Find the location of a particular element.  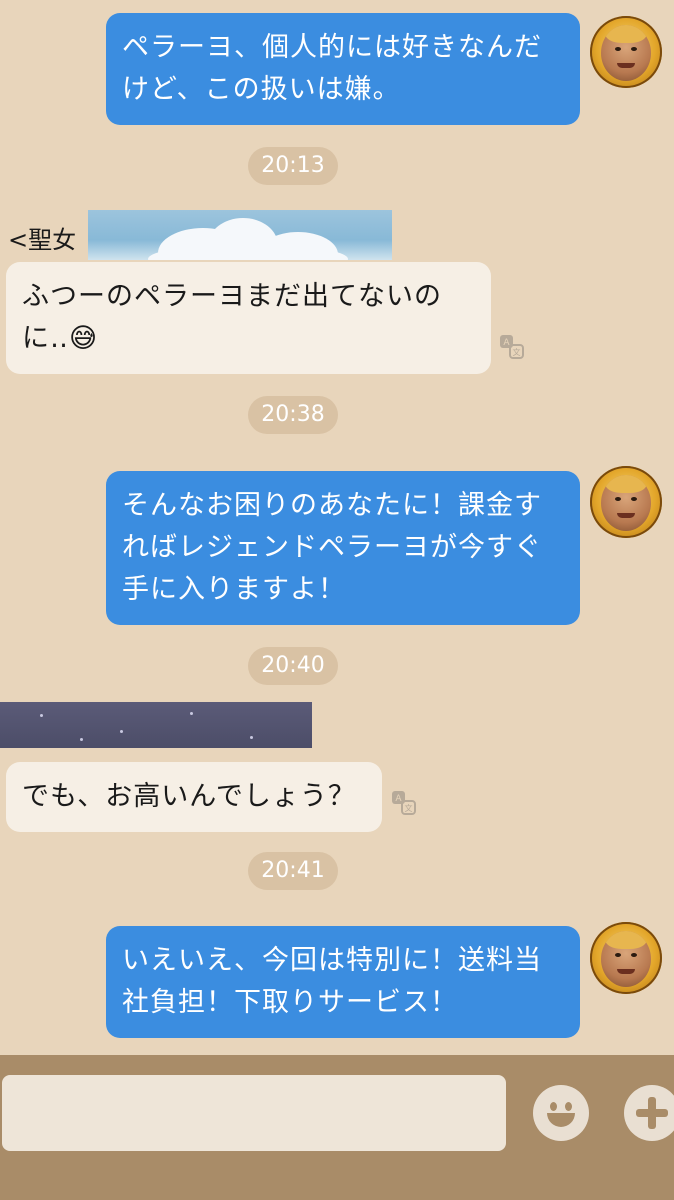

timestamp: 20:38 is located at coordinates (293, 415).